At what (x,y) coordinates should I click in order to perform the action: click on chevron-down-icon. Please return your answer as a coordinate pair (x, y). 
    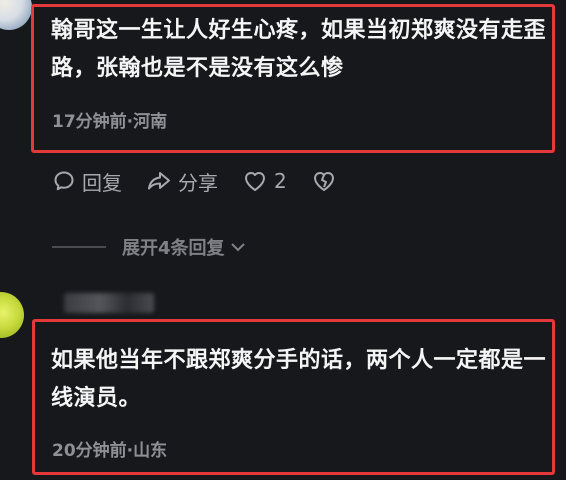
    Looking at the image, I should click on (237, 247).